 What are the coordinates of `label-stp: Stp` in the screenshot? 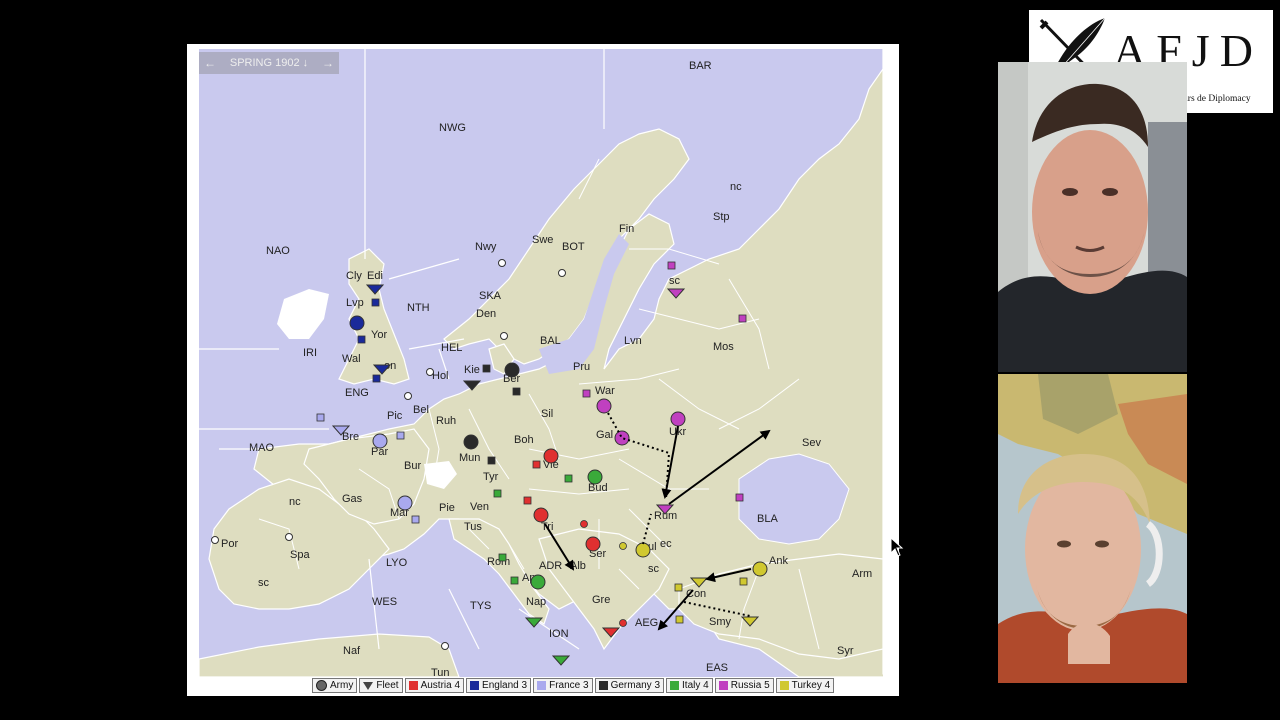 It's located at (721, 217).